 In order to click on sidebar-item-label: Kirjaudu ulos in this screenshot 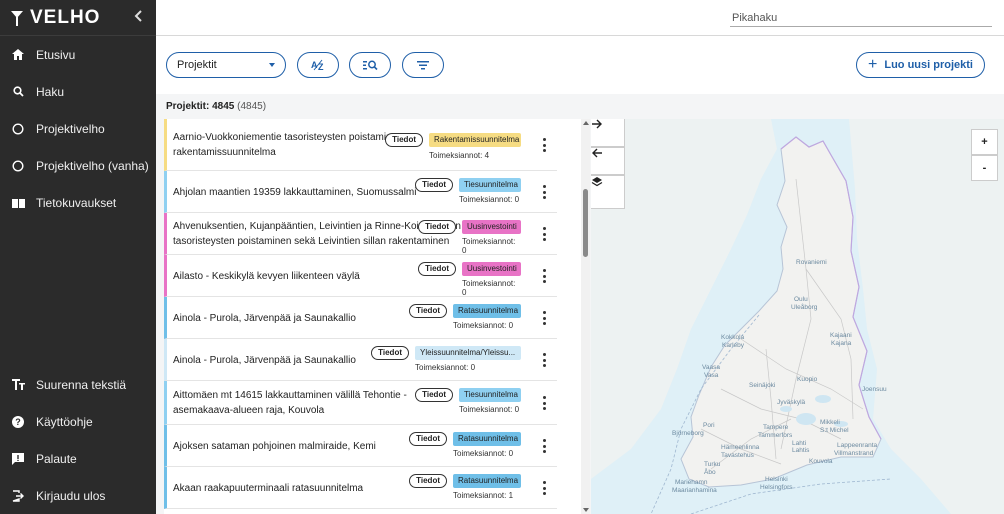, I will do `click(71, 495)`.